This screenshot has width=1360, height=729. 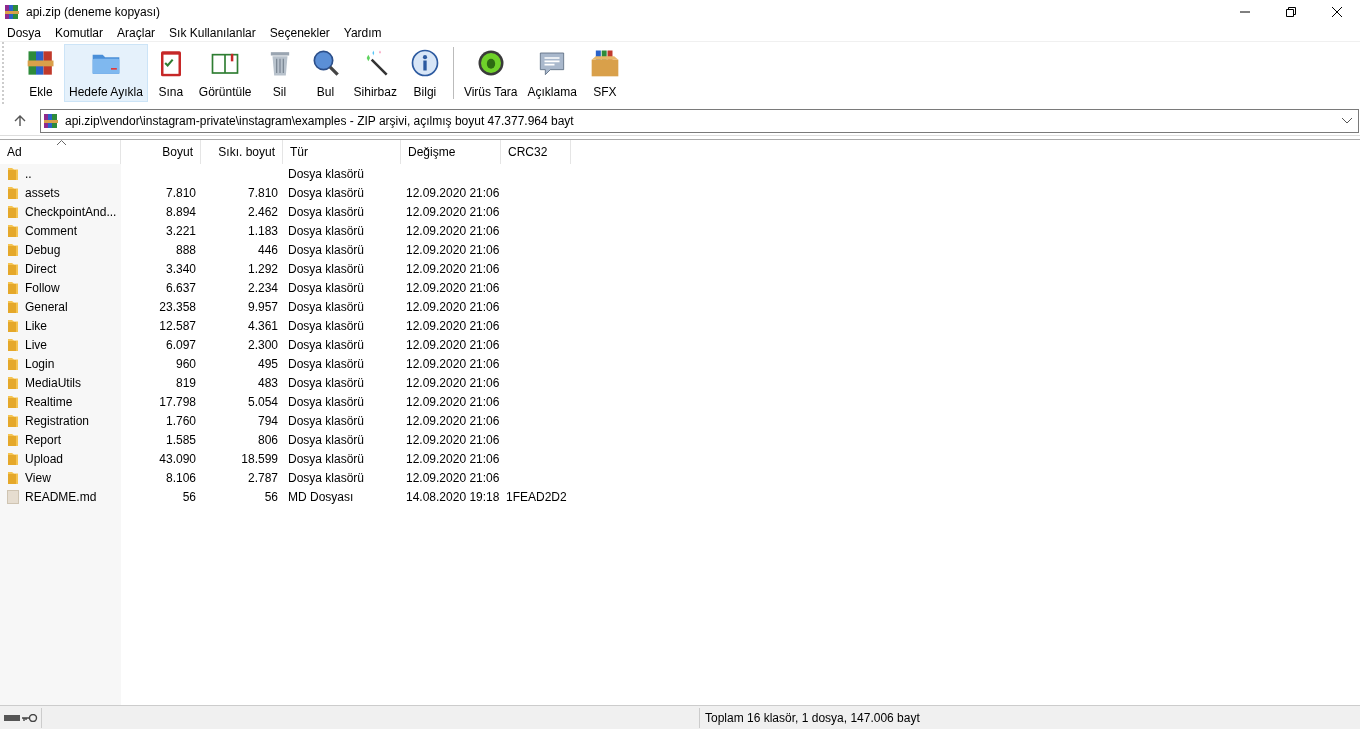 I want to click on table-cell-text: 3.221, so click(x=180, y=231).